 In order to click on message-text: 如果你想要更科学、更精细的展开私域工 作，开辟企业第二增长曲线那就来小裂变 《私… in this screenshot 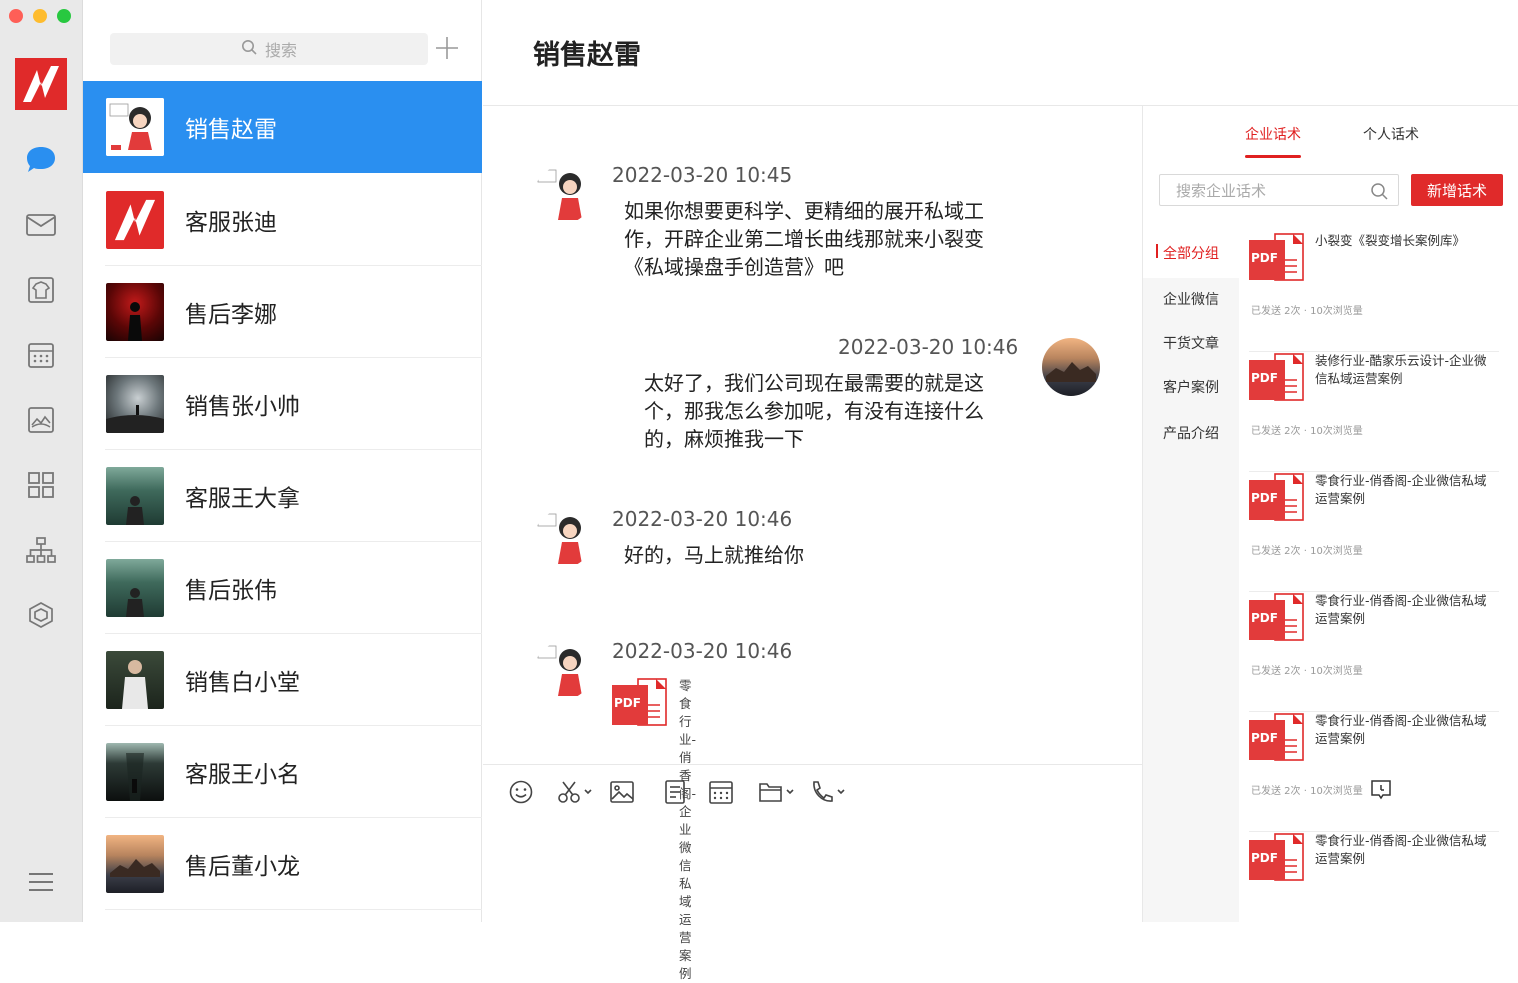, I will do `click(814, 239)`.